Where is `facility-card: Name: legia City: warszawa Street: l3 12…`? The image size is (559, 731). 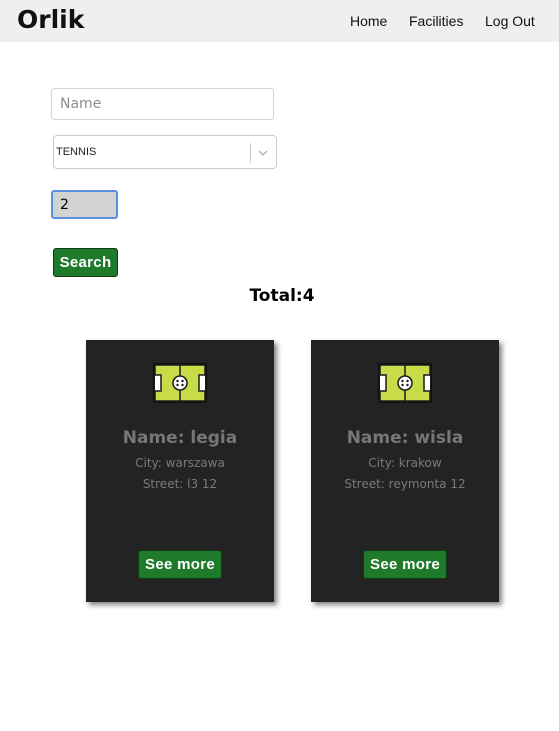 facility-card: Name: legia City: warszawa Street: l3 12… is located at coordinates (180, 471).